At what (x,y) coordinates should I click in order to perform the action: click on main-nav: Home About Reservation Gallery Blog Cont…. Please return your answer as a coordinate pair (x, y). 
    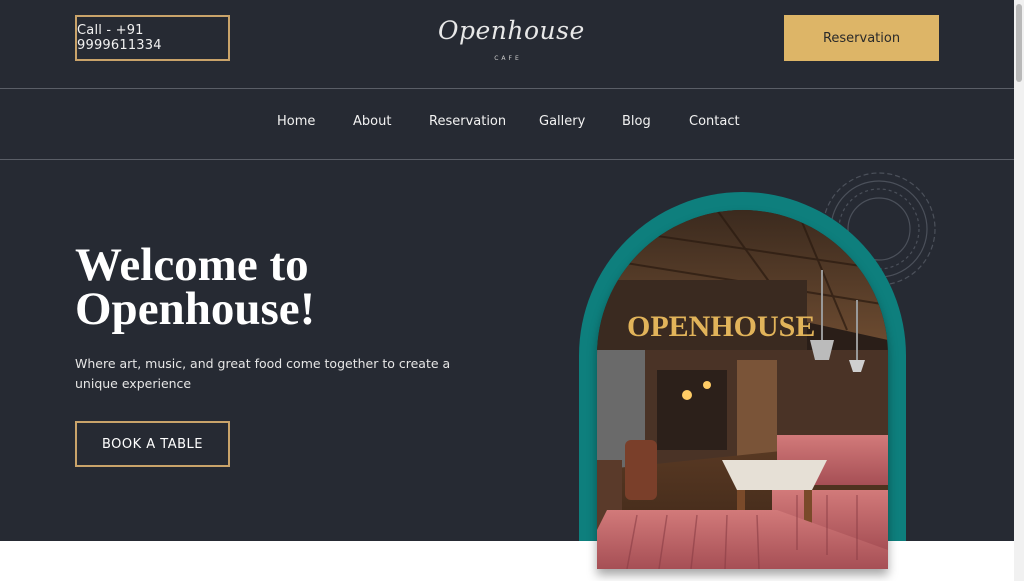
    Looking at the image, I should click on (507, 124).